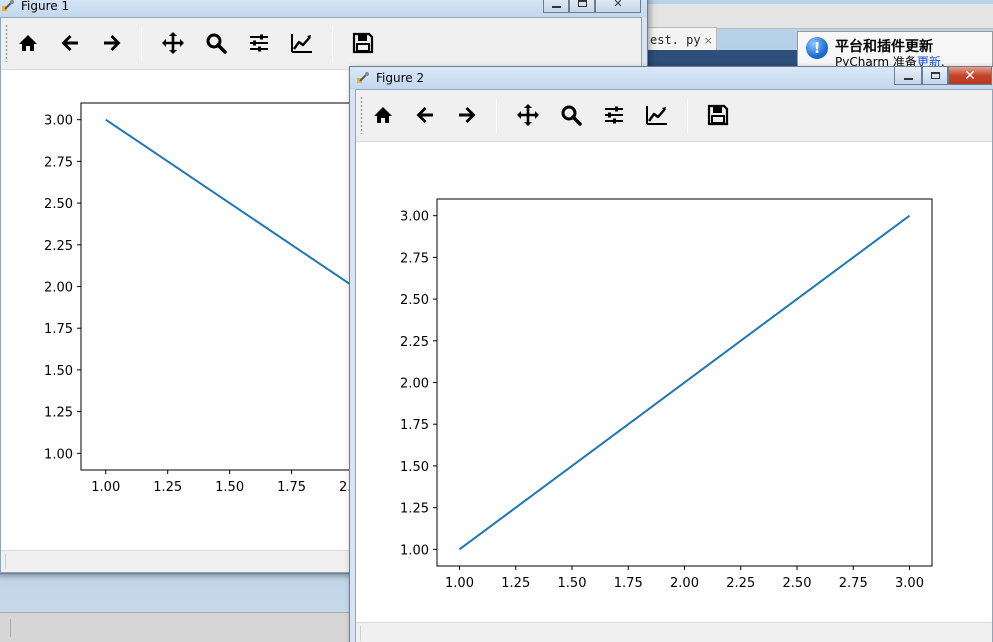 The image size is (993, 642). I want to click on figure-2-title: Figure 2, so click(400, 78).